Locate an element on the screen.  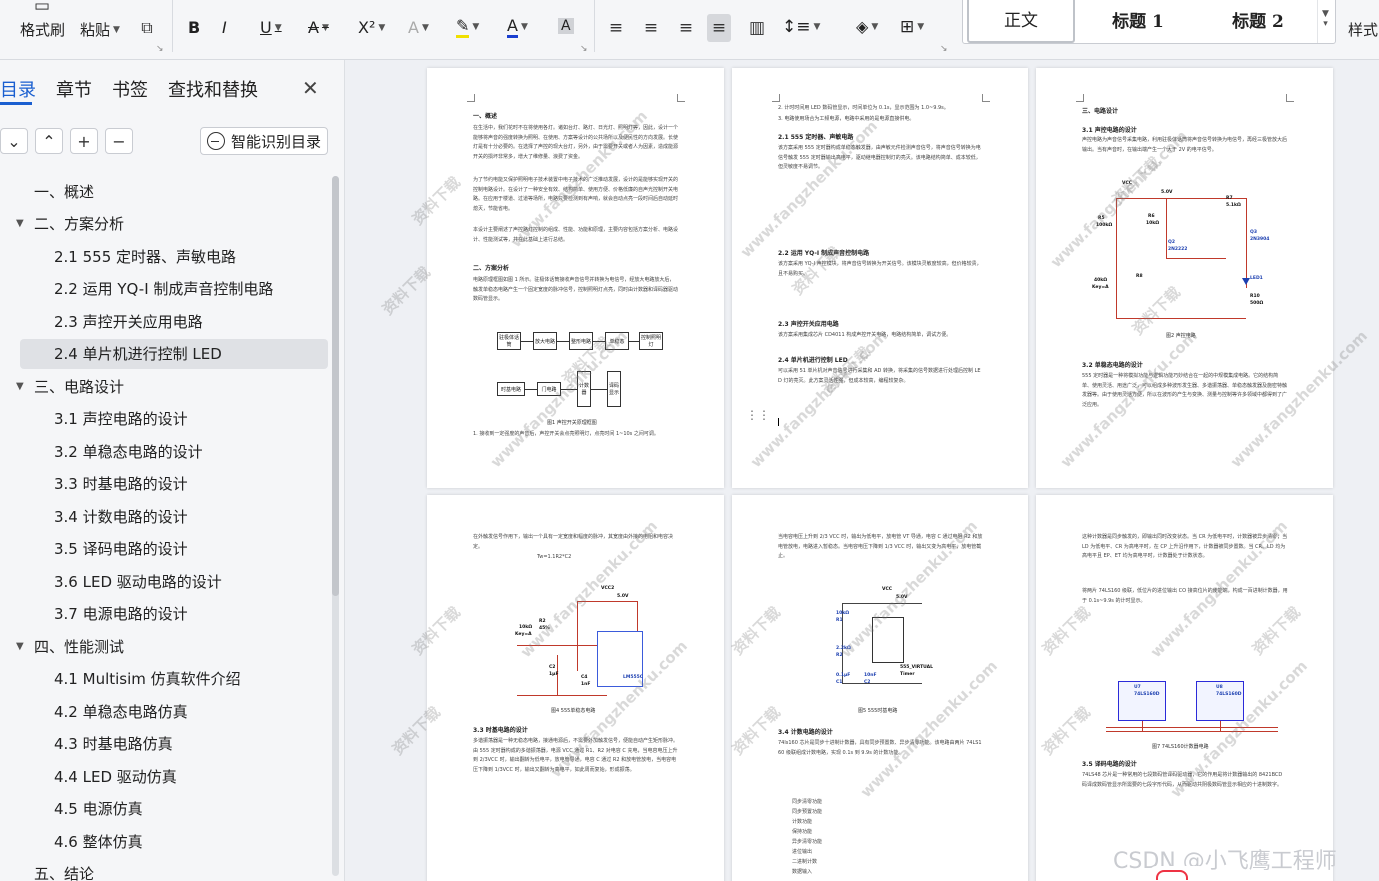
char-shading-button: A is located at coordinates (566, 26).